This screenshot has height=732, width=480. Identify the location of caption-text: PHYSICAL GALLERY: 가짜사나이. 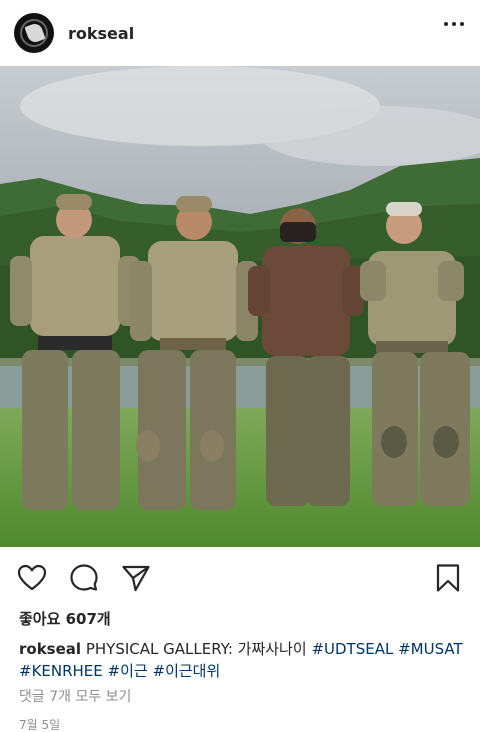
(196, 649).